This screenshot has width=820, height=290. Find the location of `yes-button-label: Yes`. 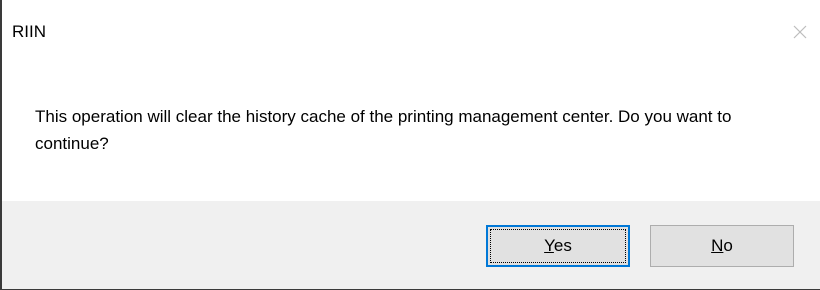

yes-button-label: Yes is located at coordinates (558, 245).